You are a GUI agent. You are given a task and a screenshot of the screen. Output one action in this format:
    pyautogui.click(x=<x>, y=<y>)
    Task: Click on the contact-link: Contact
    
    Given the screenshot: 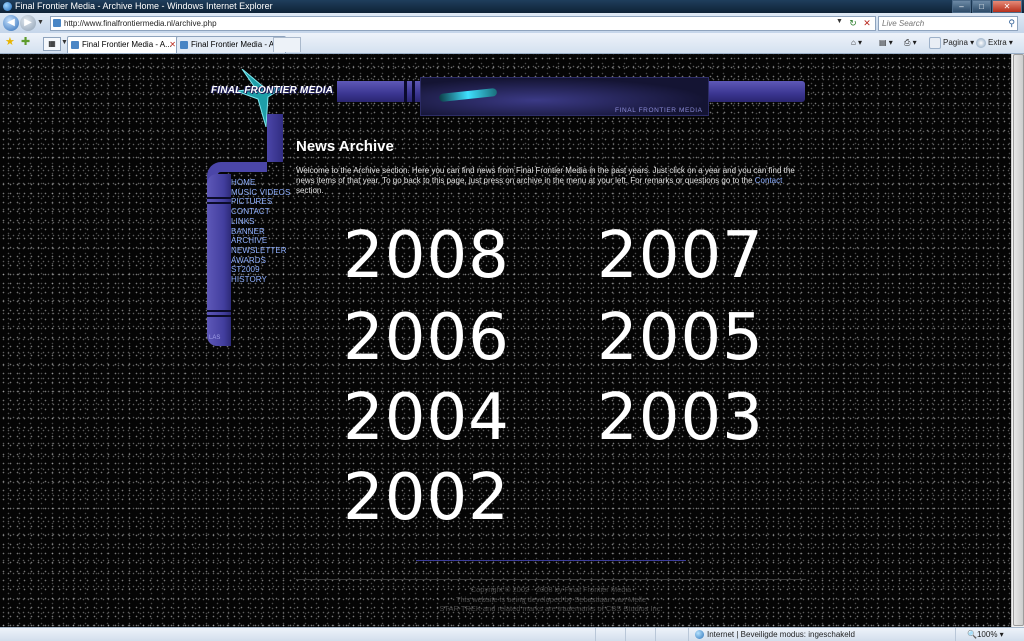 What is the action you would take?
    pyautogui.click(x=769, y=180)
    